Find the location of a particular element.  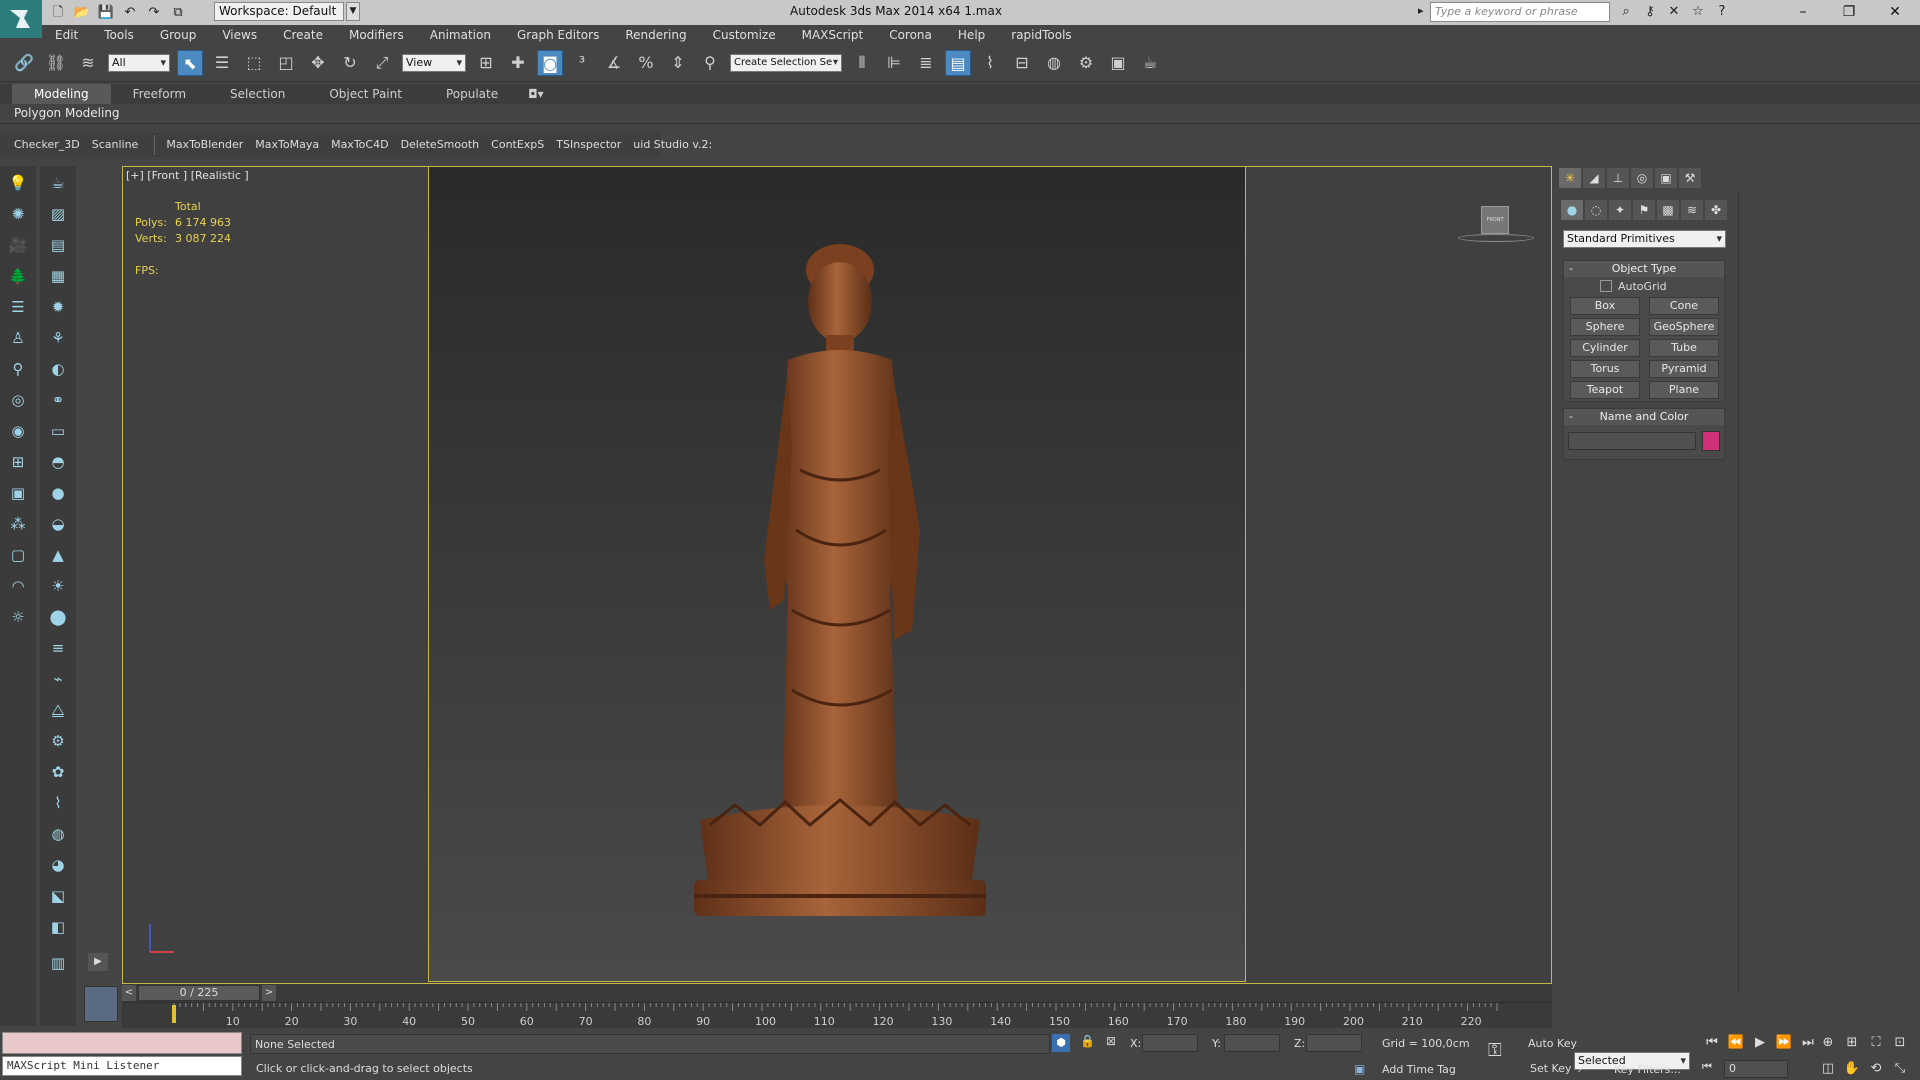

menu-maxscript: MAXScript is located at coordinates (833, 35).